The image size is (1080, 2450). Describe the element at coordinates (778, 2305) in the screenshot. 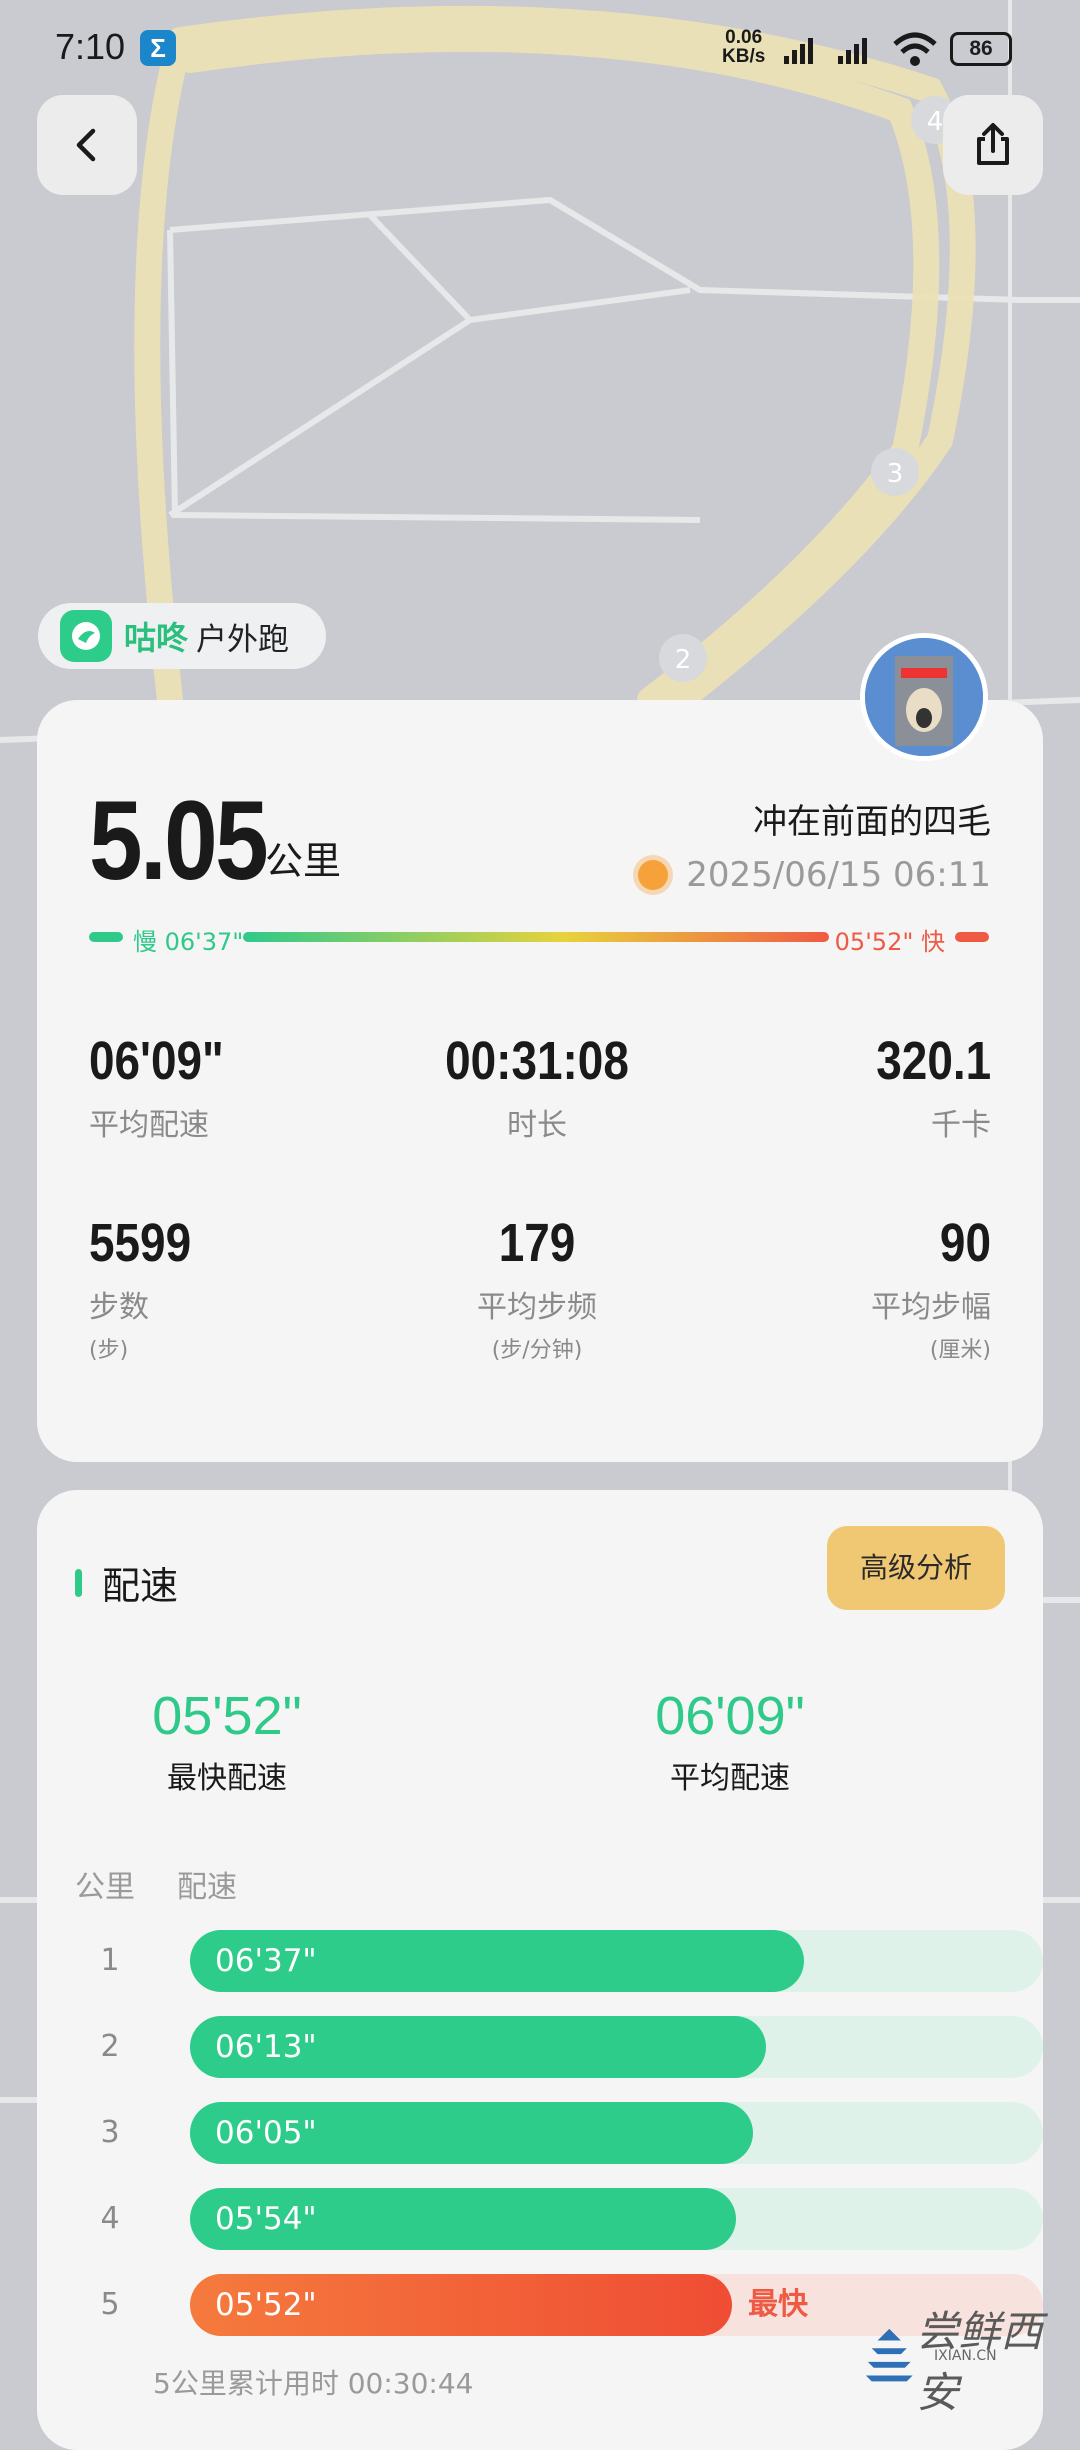

I see `fastest-tag: 最快` at that location.